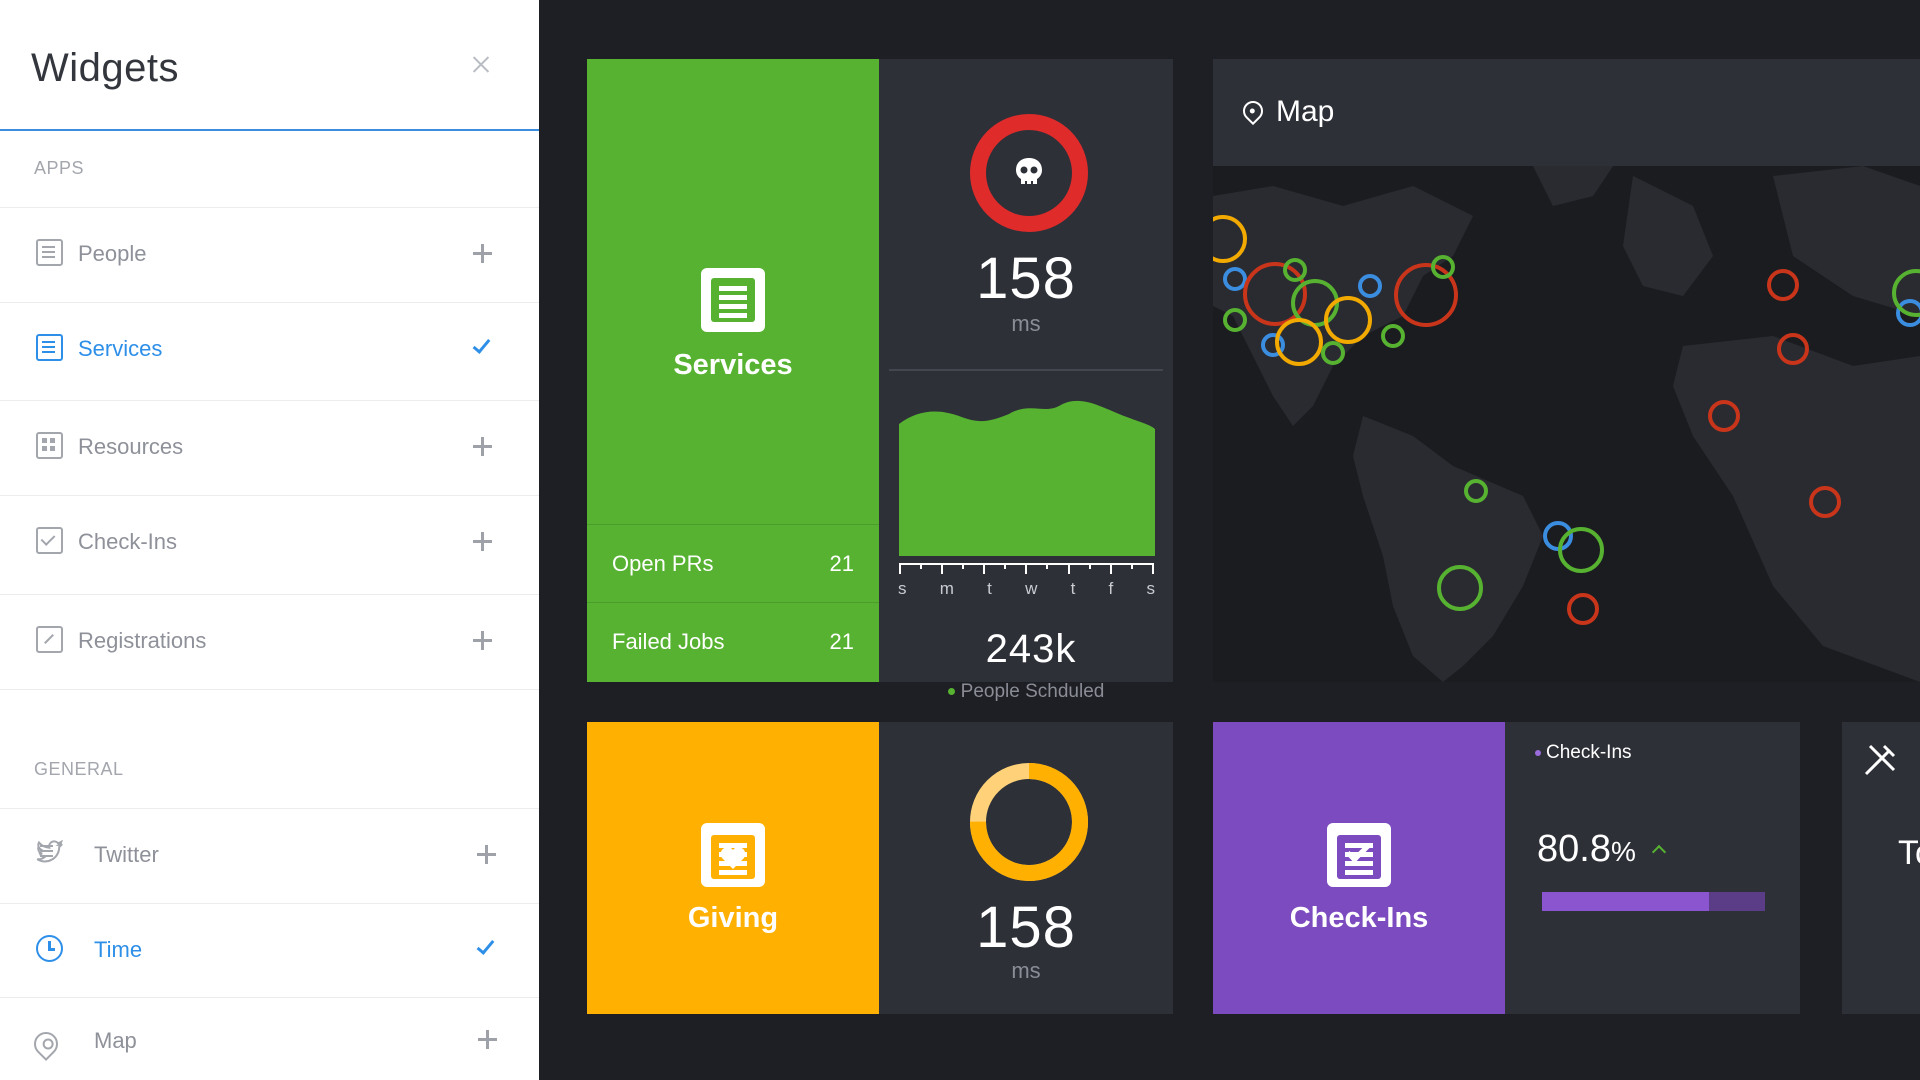 The image size is (1920, 1080). What do you see at coordinates (49, 948) in the screenshot?
I see `clock-icon` at bounding box center [49, 948].